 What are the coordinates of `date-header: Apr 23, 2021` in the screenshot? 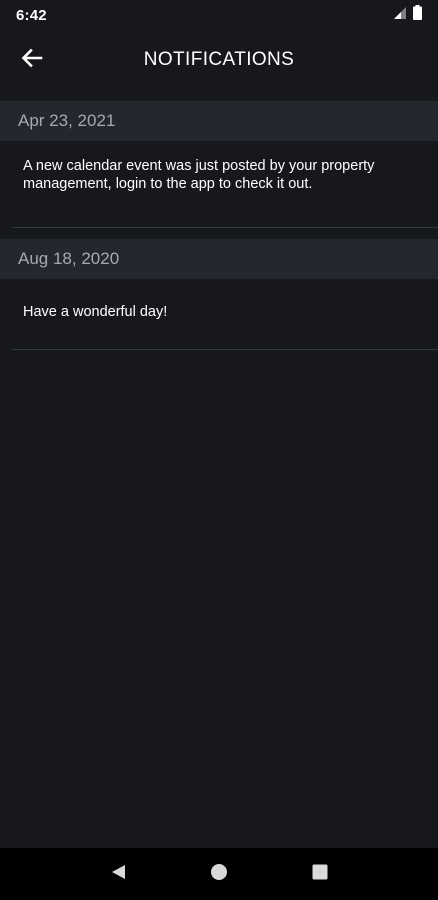 It's located at (219, 121).